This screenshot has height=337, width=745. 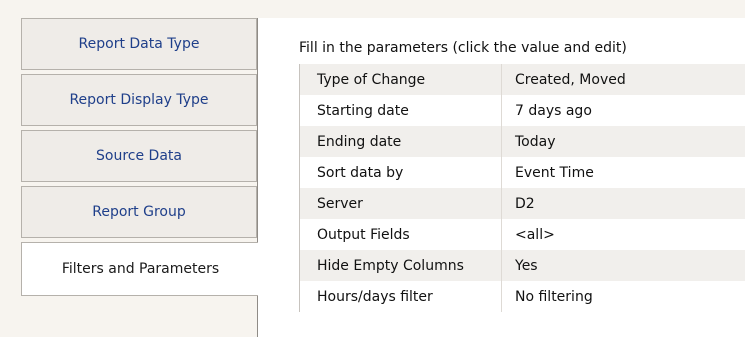 I want to click on top-band, so click(x=372, y=9).